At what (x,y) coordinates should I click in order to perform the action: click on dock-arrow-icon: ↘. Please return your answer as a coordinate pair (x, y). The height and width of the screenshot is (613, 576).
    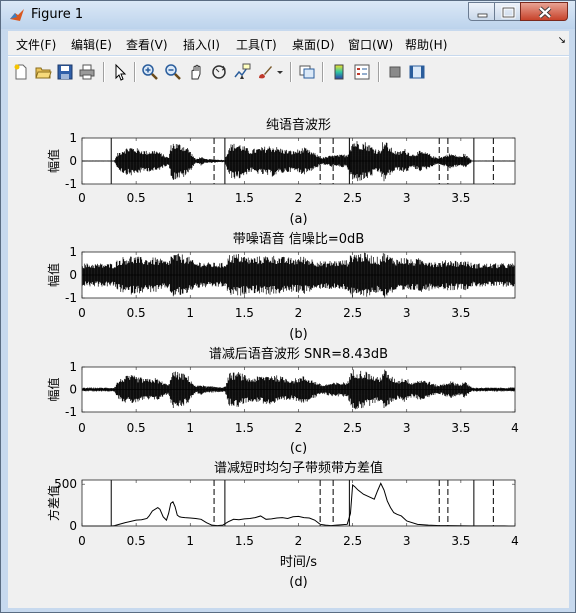
    Looking at the image, I should click on (562, 40).